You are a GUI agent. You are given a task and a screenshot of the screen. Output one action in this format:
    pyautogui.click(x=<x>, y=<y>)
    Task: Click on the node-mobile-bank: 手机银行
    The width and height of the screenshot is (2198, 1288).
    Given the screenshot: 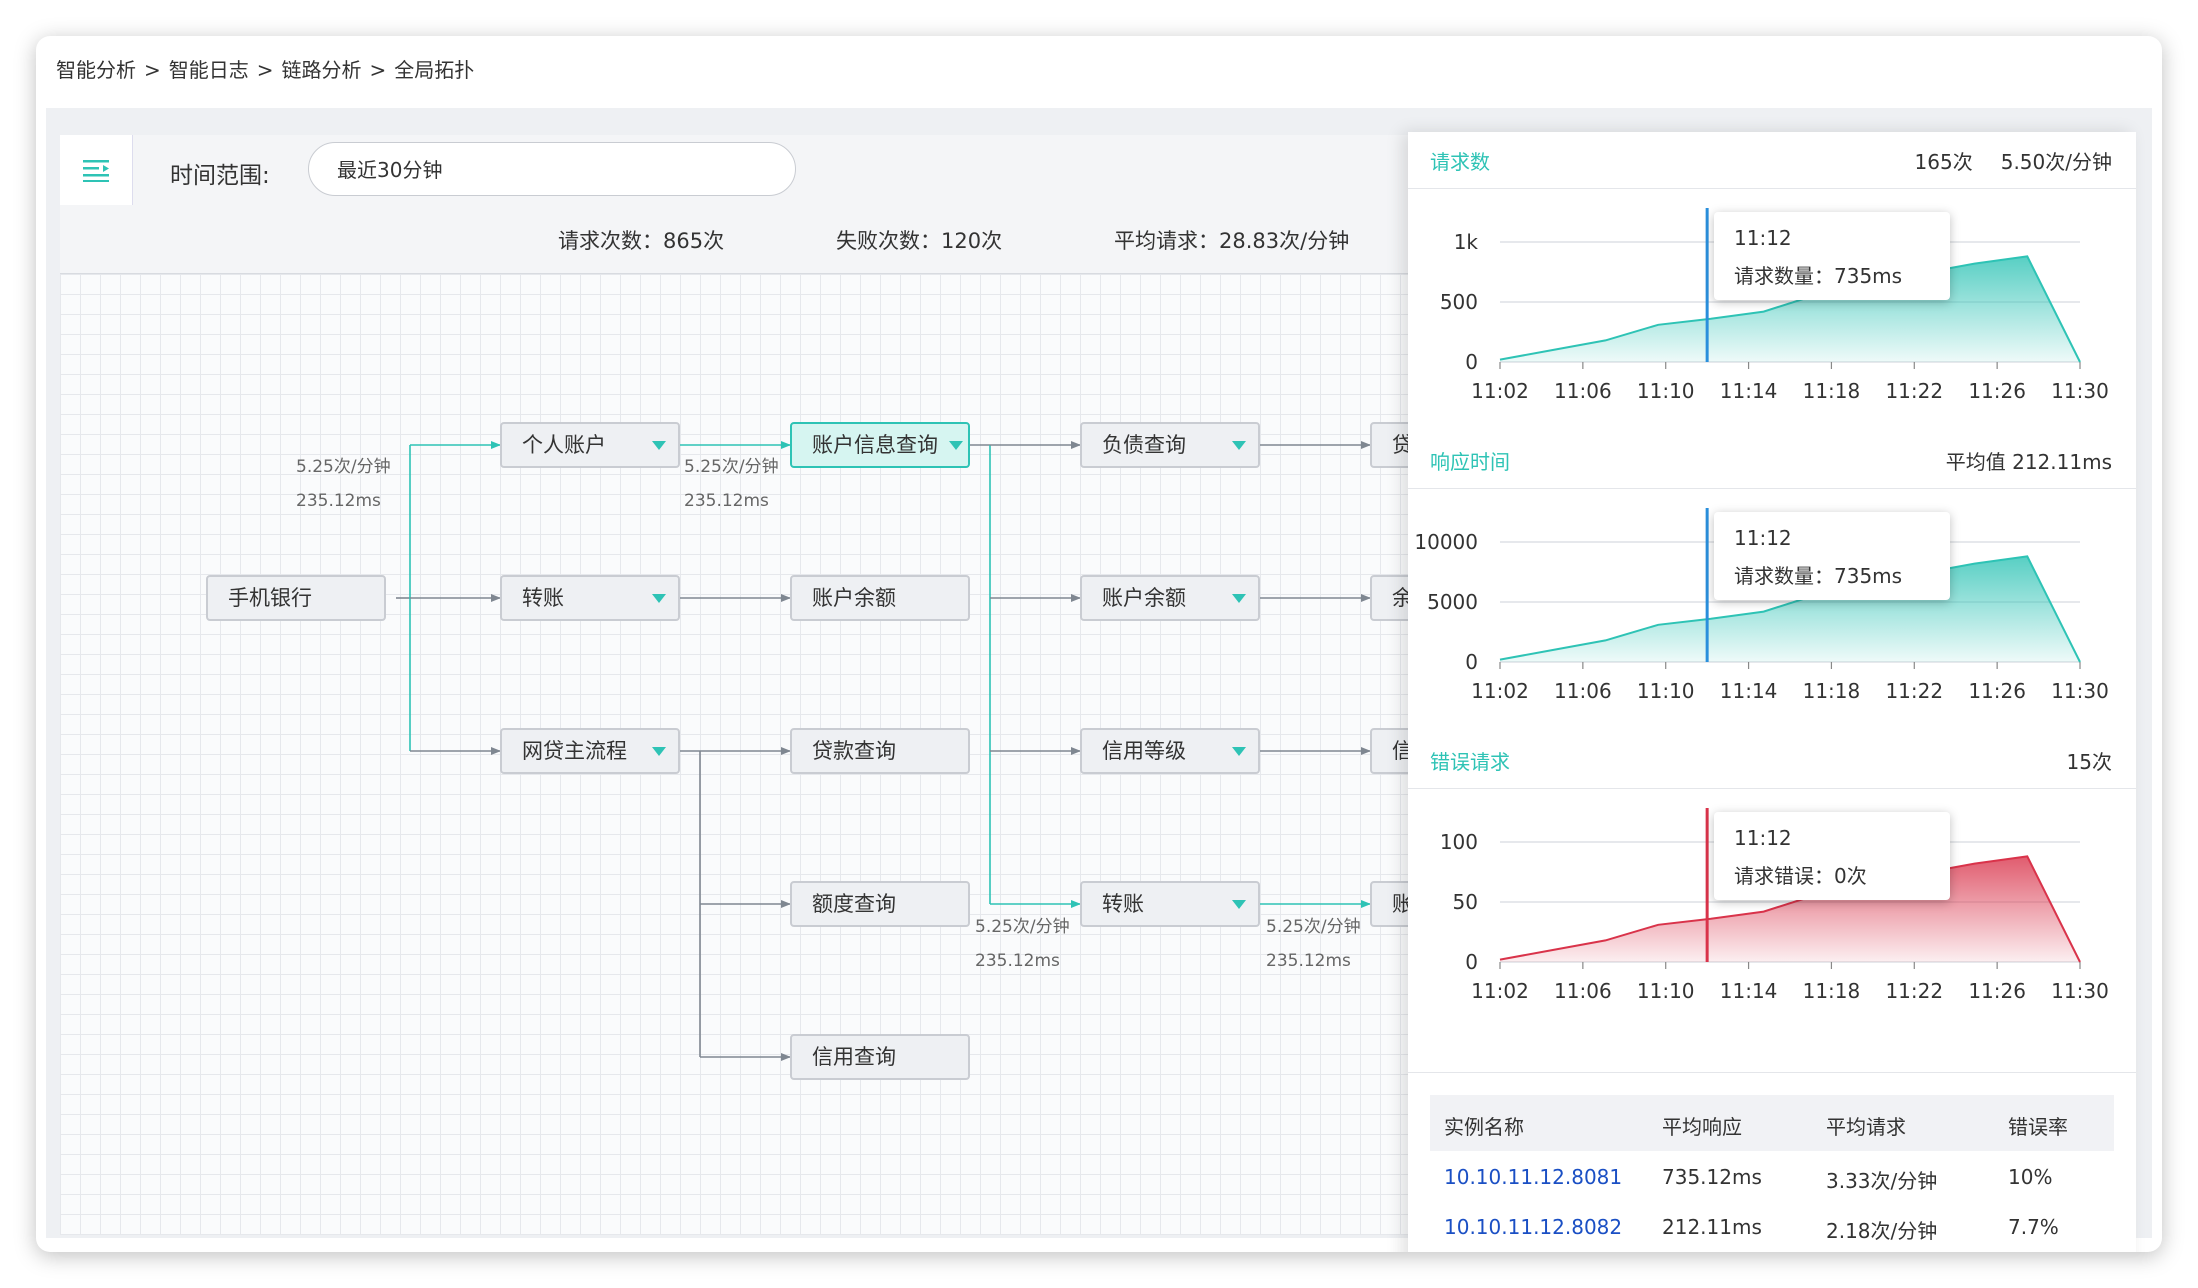 What is the action you would take?
    pyautogui.click(x=296, y=598)
    